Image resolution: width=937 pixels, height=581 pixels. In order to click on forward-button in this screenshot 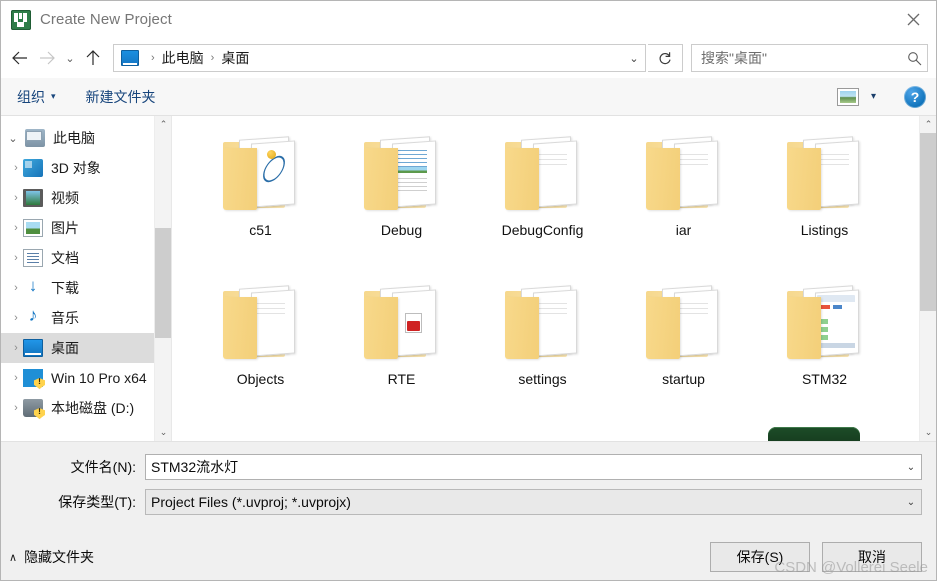, I will do `click(47, 58)`.